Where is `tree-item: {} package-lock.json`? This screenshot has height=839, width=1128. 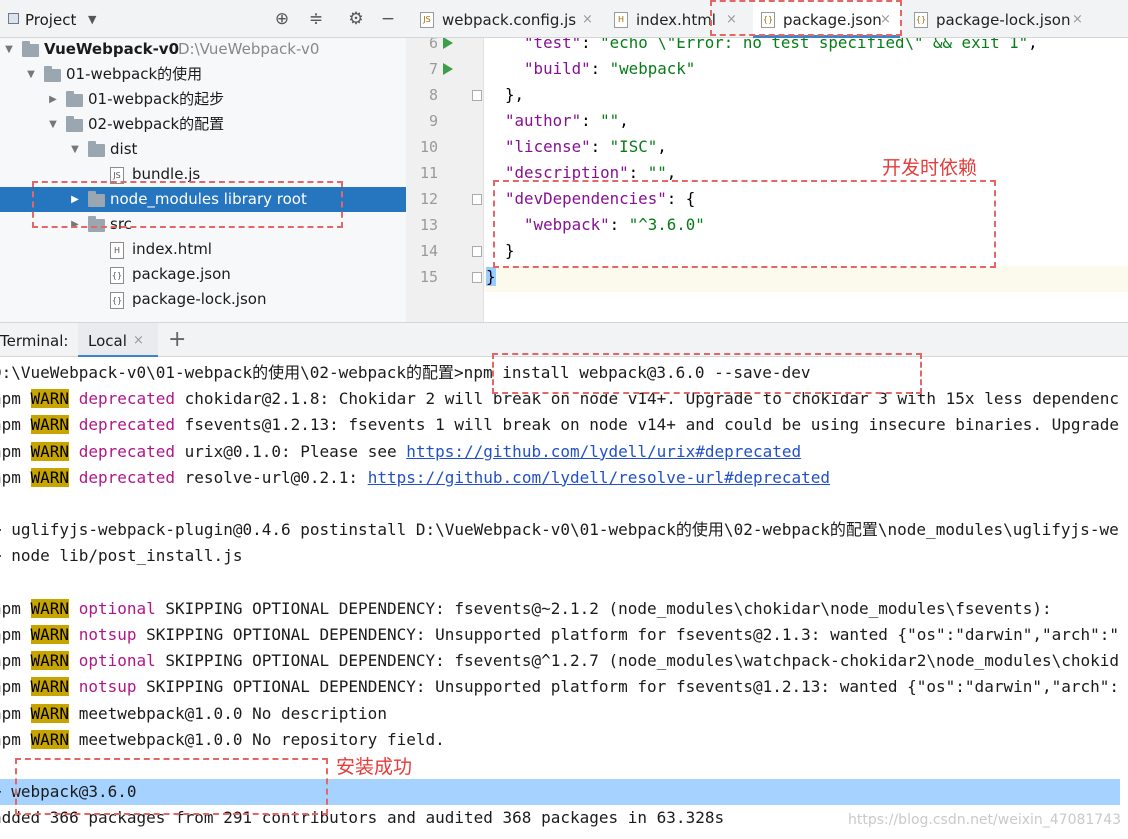
tree-item: {} package-lock.json is located at coordinates (203, 299).